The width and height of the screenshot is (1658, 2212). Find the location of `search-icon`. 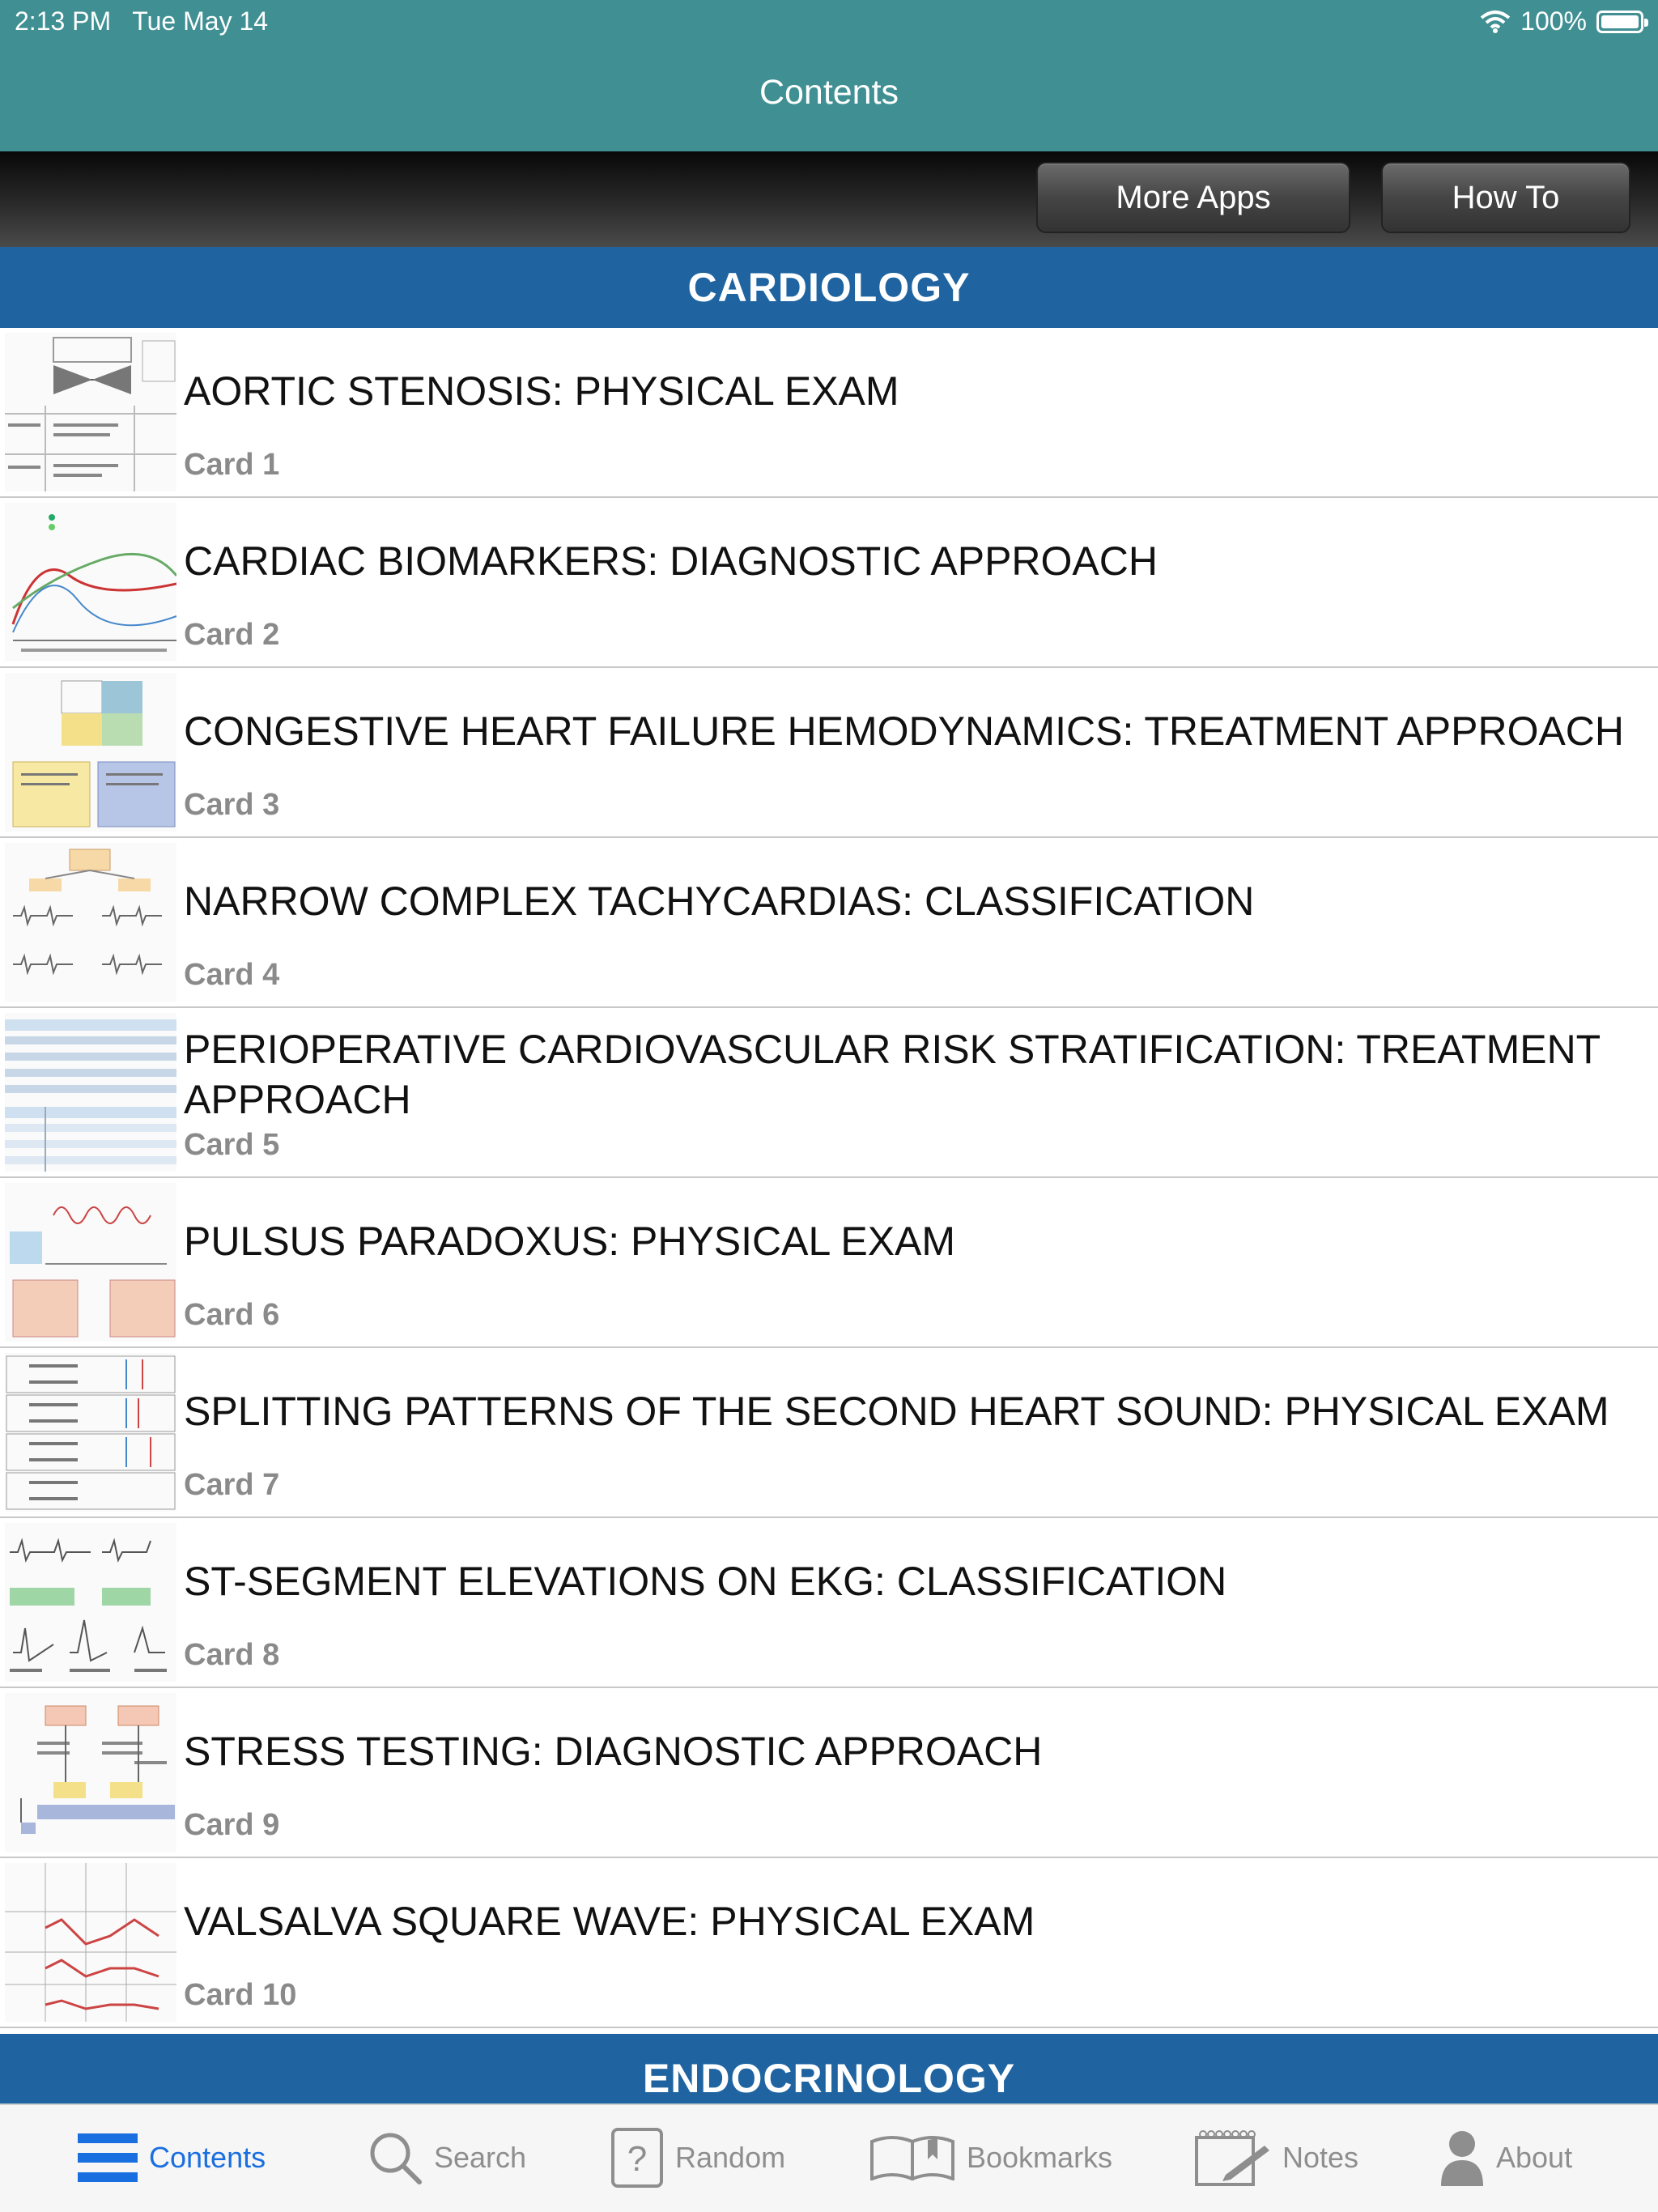

search-icon is located at coordinates (396, 2159).